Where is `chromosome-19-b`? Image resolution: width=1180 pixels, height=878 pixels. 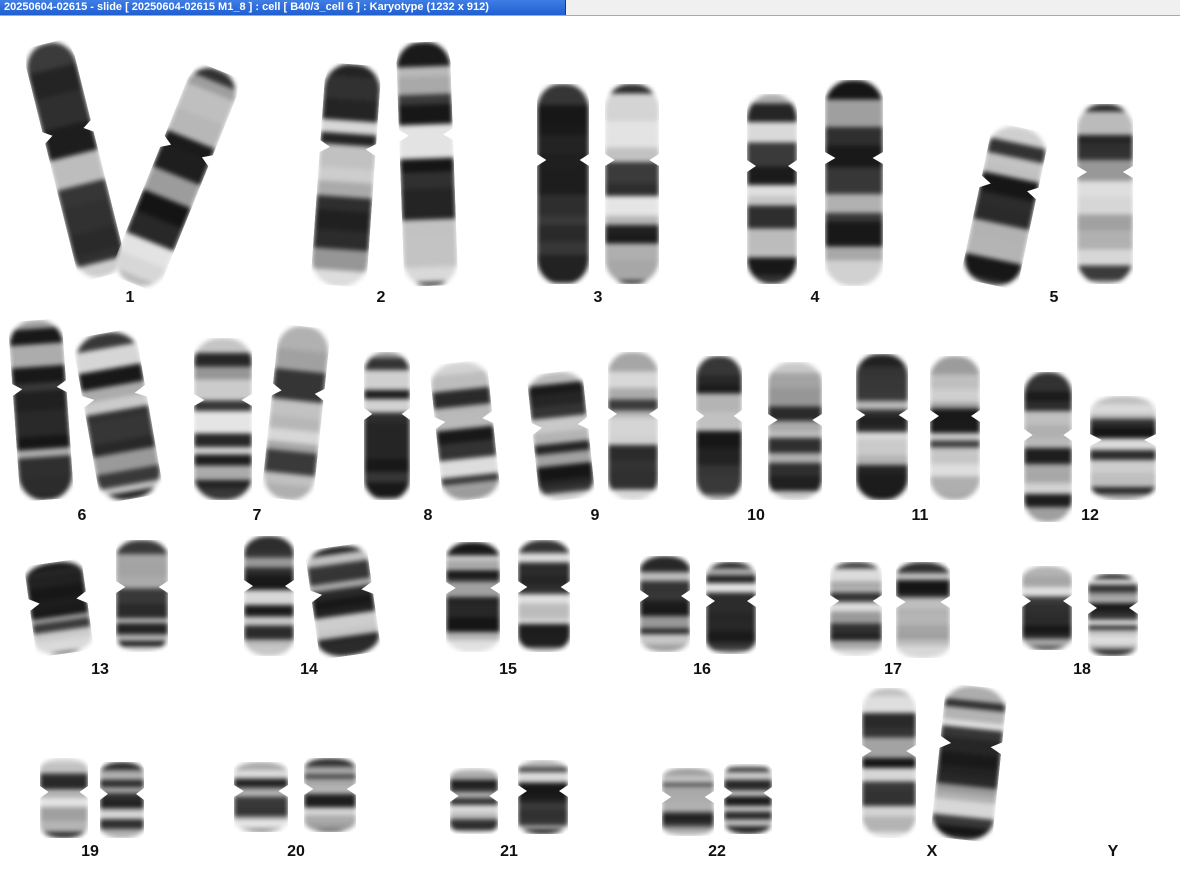
chromosome-19-b is located at coordinates (122, 800).